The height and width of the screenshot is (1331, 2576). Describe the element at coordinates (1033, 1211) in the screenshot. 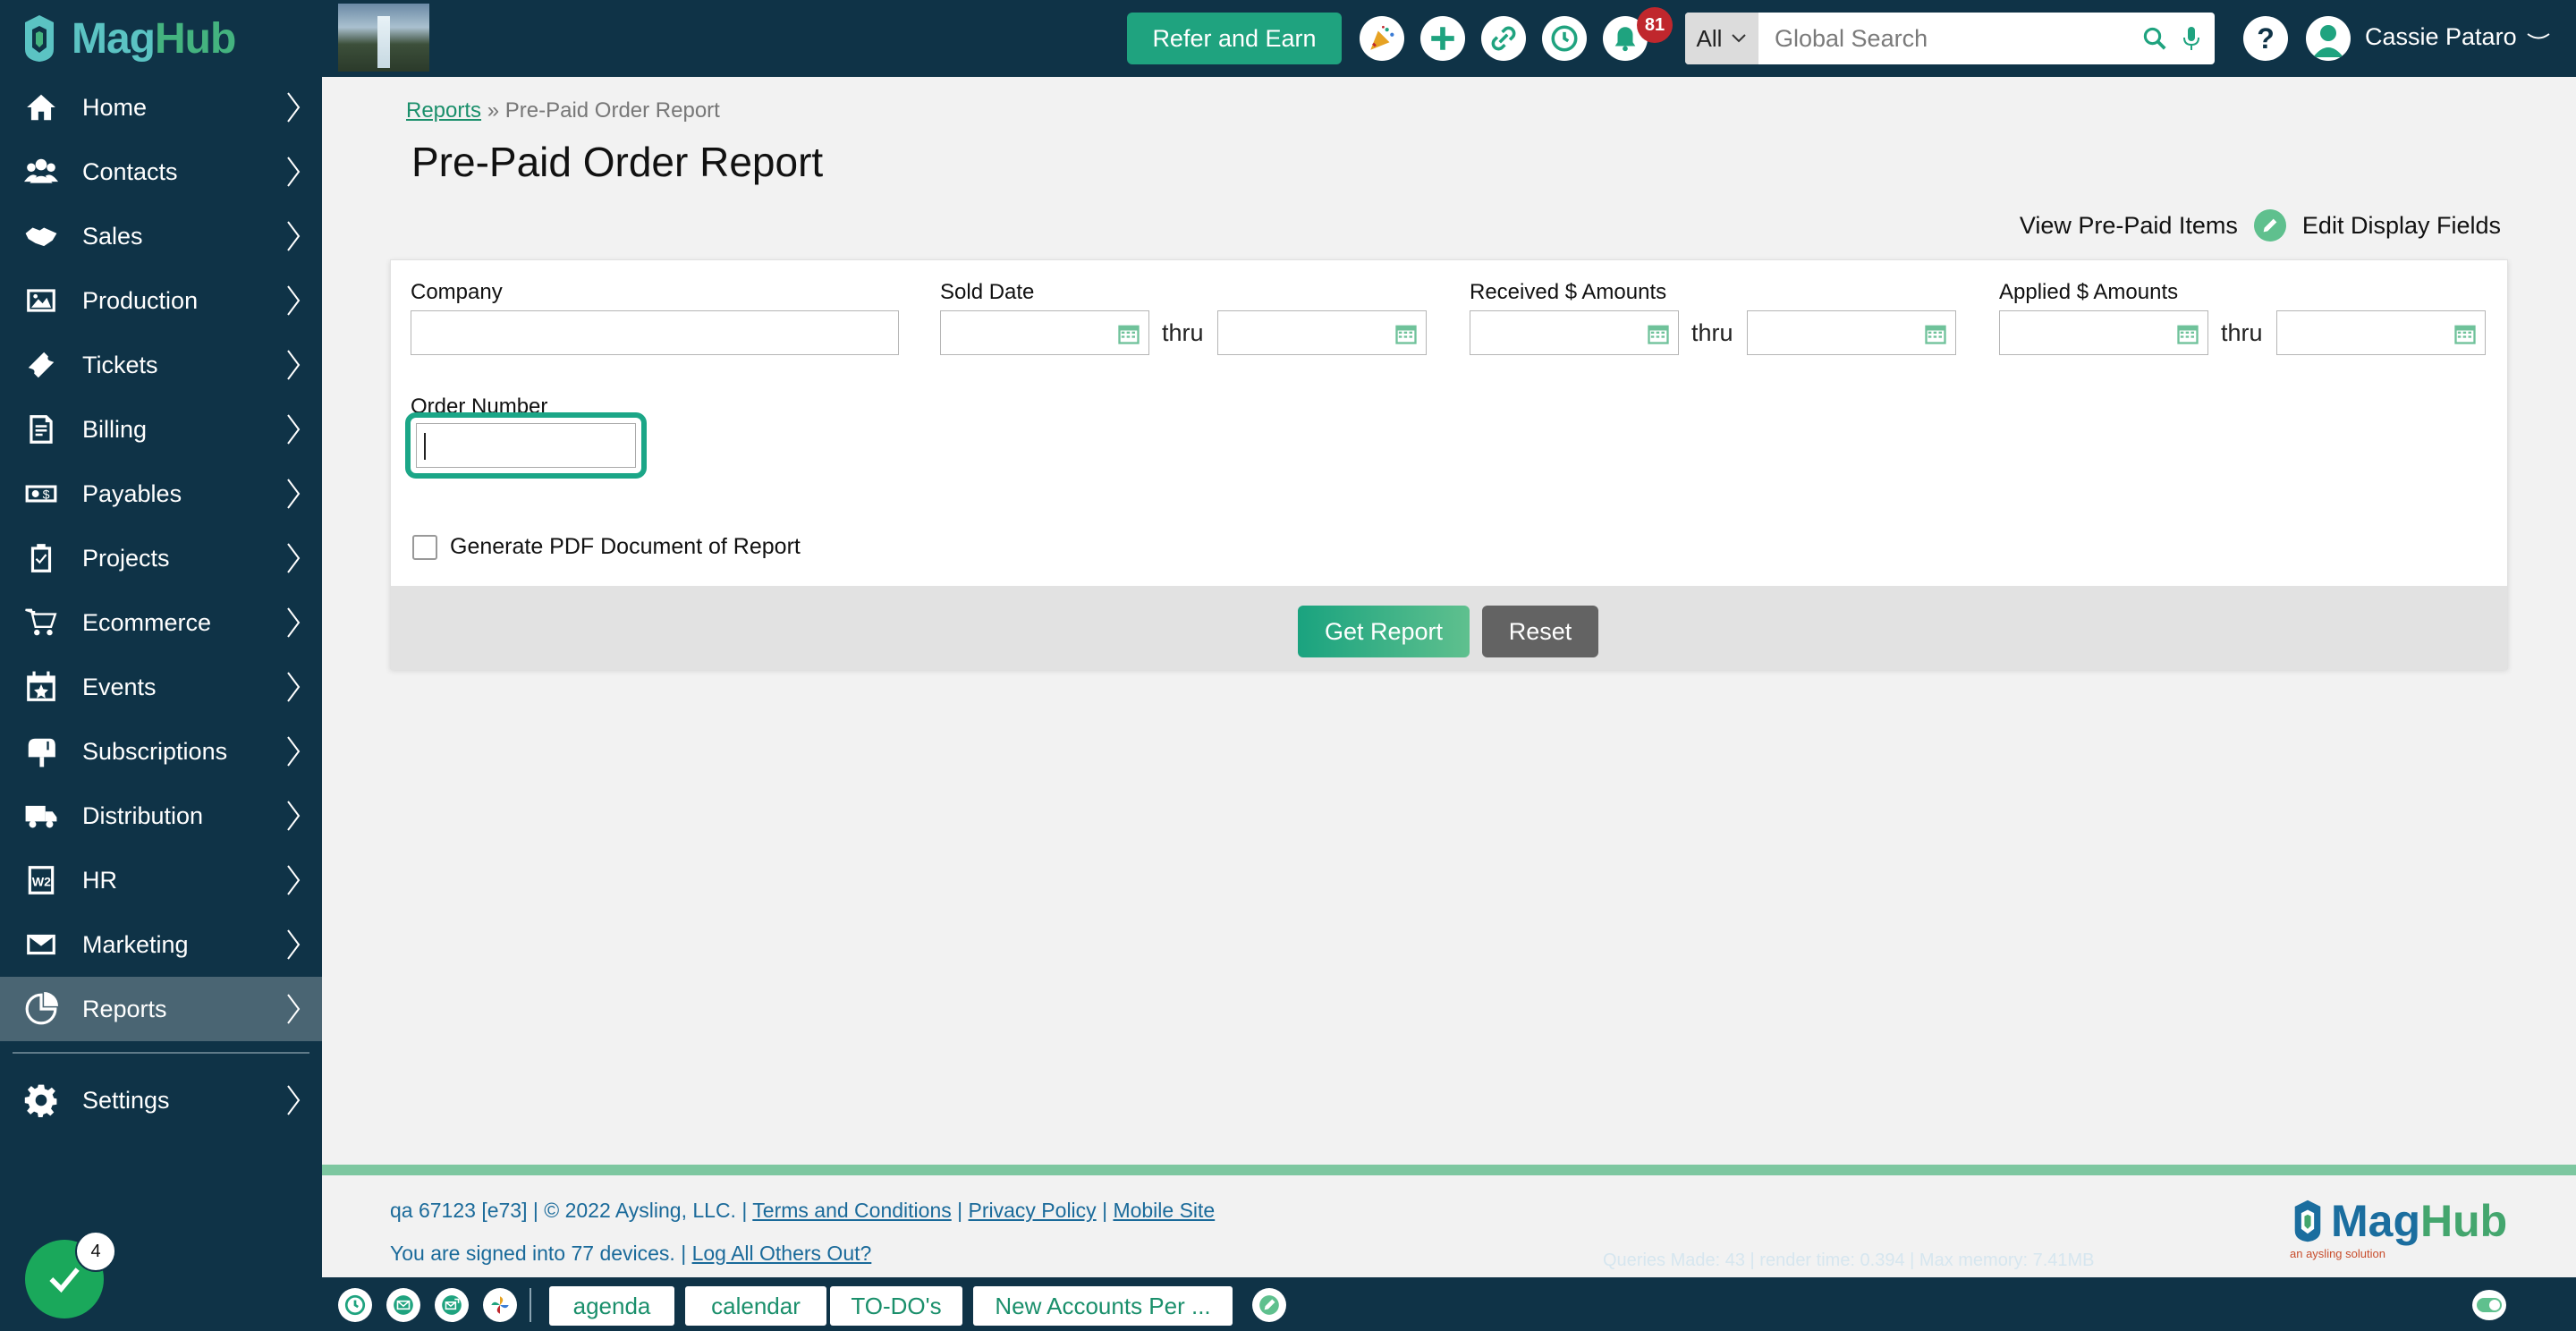

I see `privacy-link: Privacy Policy` at that location.